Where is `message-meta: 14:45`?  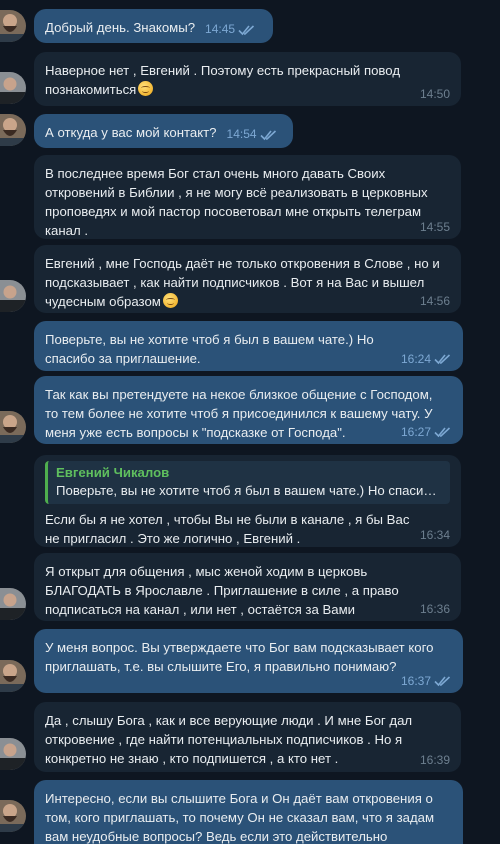
message-meta: 14:45 is located at coordinates (230, 29).